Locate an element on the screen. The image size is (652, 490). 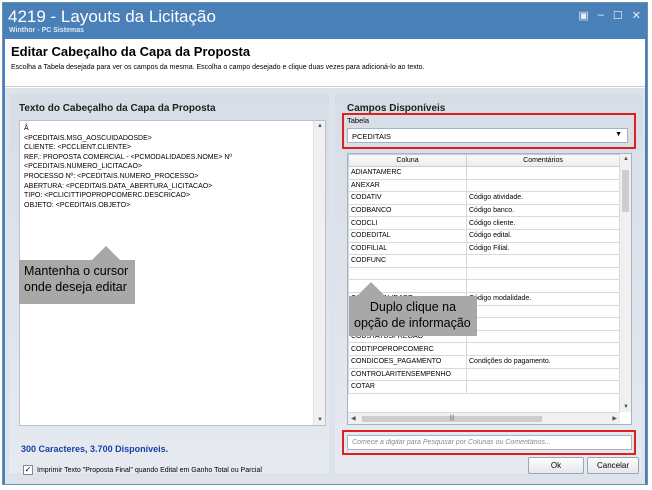
column-name-cell: ANEXAR is located at coordinates (407, 185).